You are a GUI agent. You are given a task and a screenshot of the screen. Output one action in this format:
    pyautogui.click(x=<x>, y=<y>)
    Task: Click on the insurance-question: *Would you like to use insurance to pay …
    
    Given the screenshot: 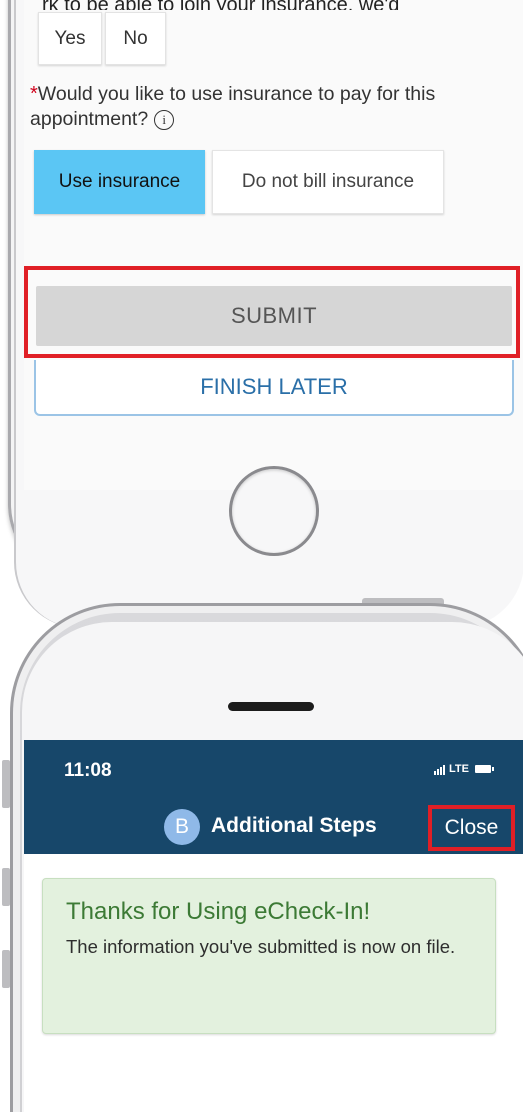 What is the action you would take?
    pyautogui.click(x=270, y=107)
    